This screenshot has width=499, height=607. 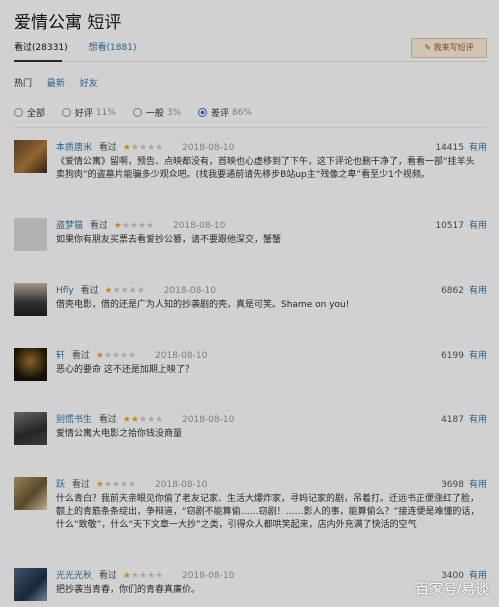 I want to click on useful-count: 14415, so click(x=449, y=148).